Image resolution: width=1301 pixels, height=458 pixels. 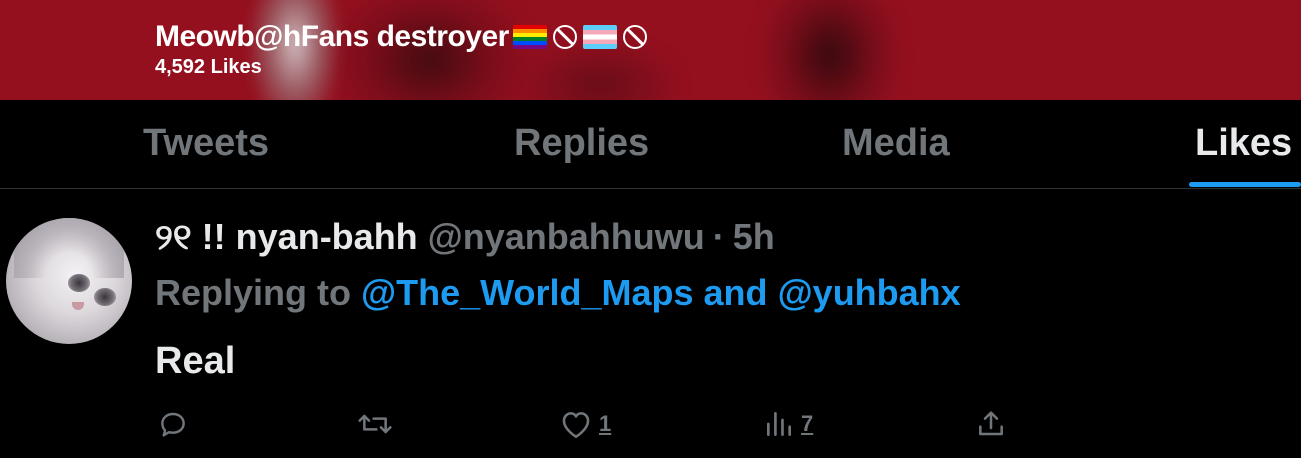 What do you see at coordinates (735, 292) in the screenshot?
I see `replying-and: and` at bounding box center [735, 292].